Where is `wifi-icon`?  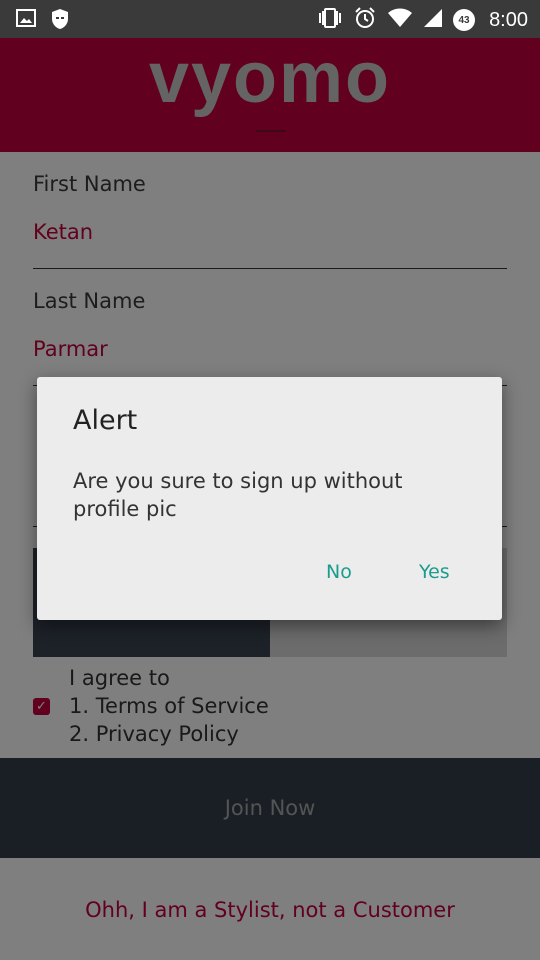 wifi-icon is located at coordinates (400, 20).